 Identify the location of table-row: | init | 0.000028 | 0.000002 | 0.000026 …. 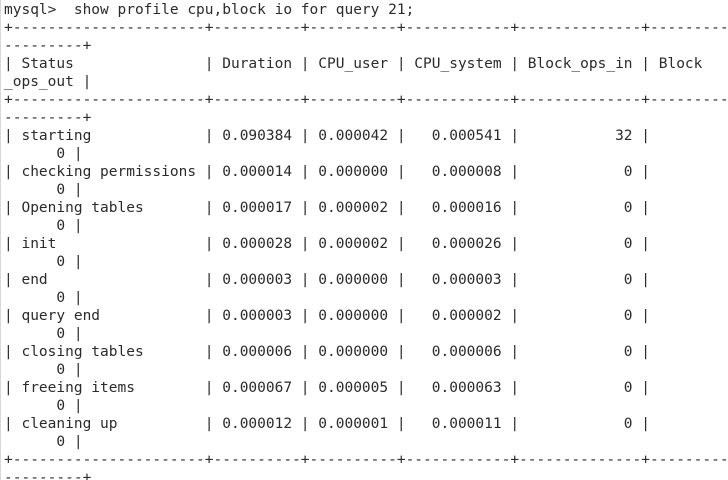
(327, 244).